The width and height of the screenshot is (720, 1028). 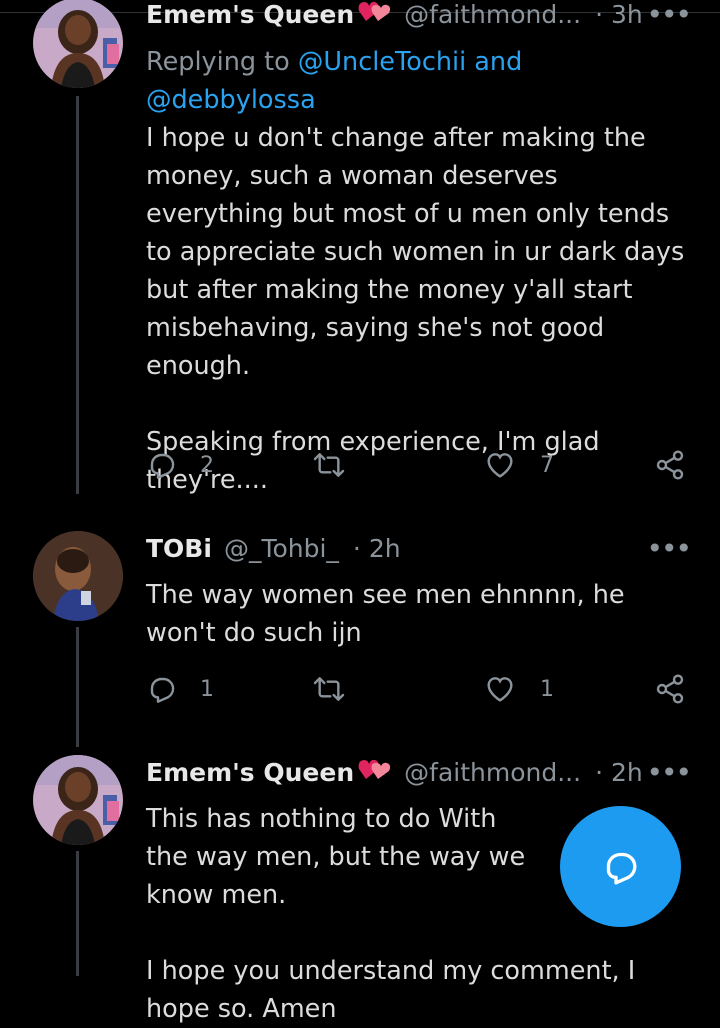 I want to click on like-count: 1, so click(x=547, y=689).